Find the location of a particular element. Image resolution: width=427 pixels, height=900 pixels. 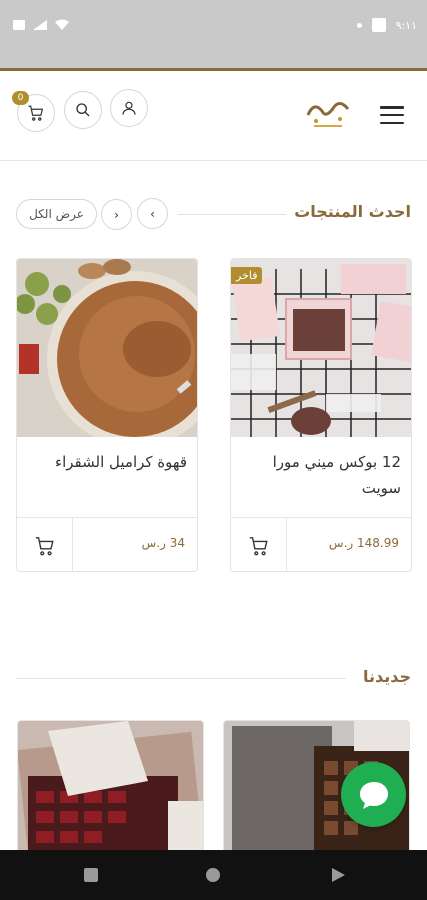

account-button is located at coordinates (129, 108).